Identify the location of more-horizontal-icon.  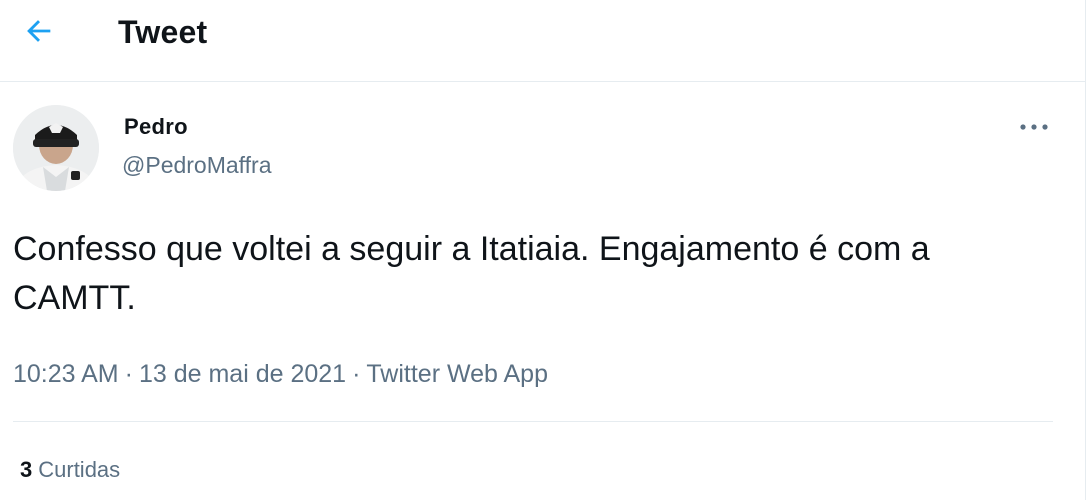
(1034, 127).